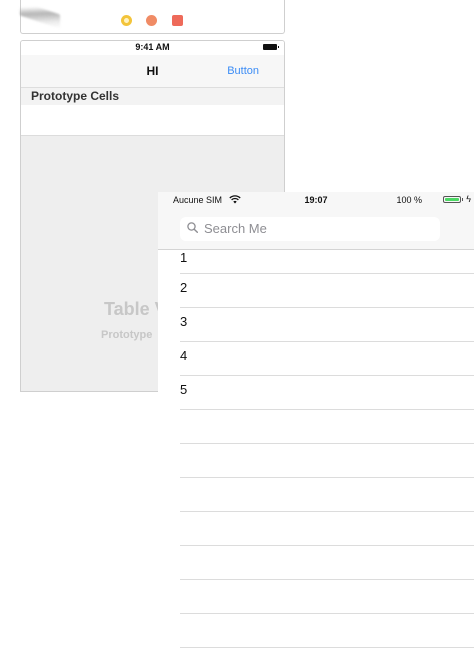 This screenshot has width=474, height=665. I want to click on view-controller-icon, so click(126, 20).